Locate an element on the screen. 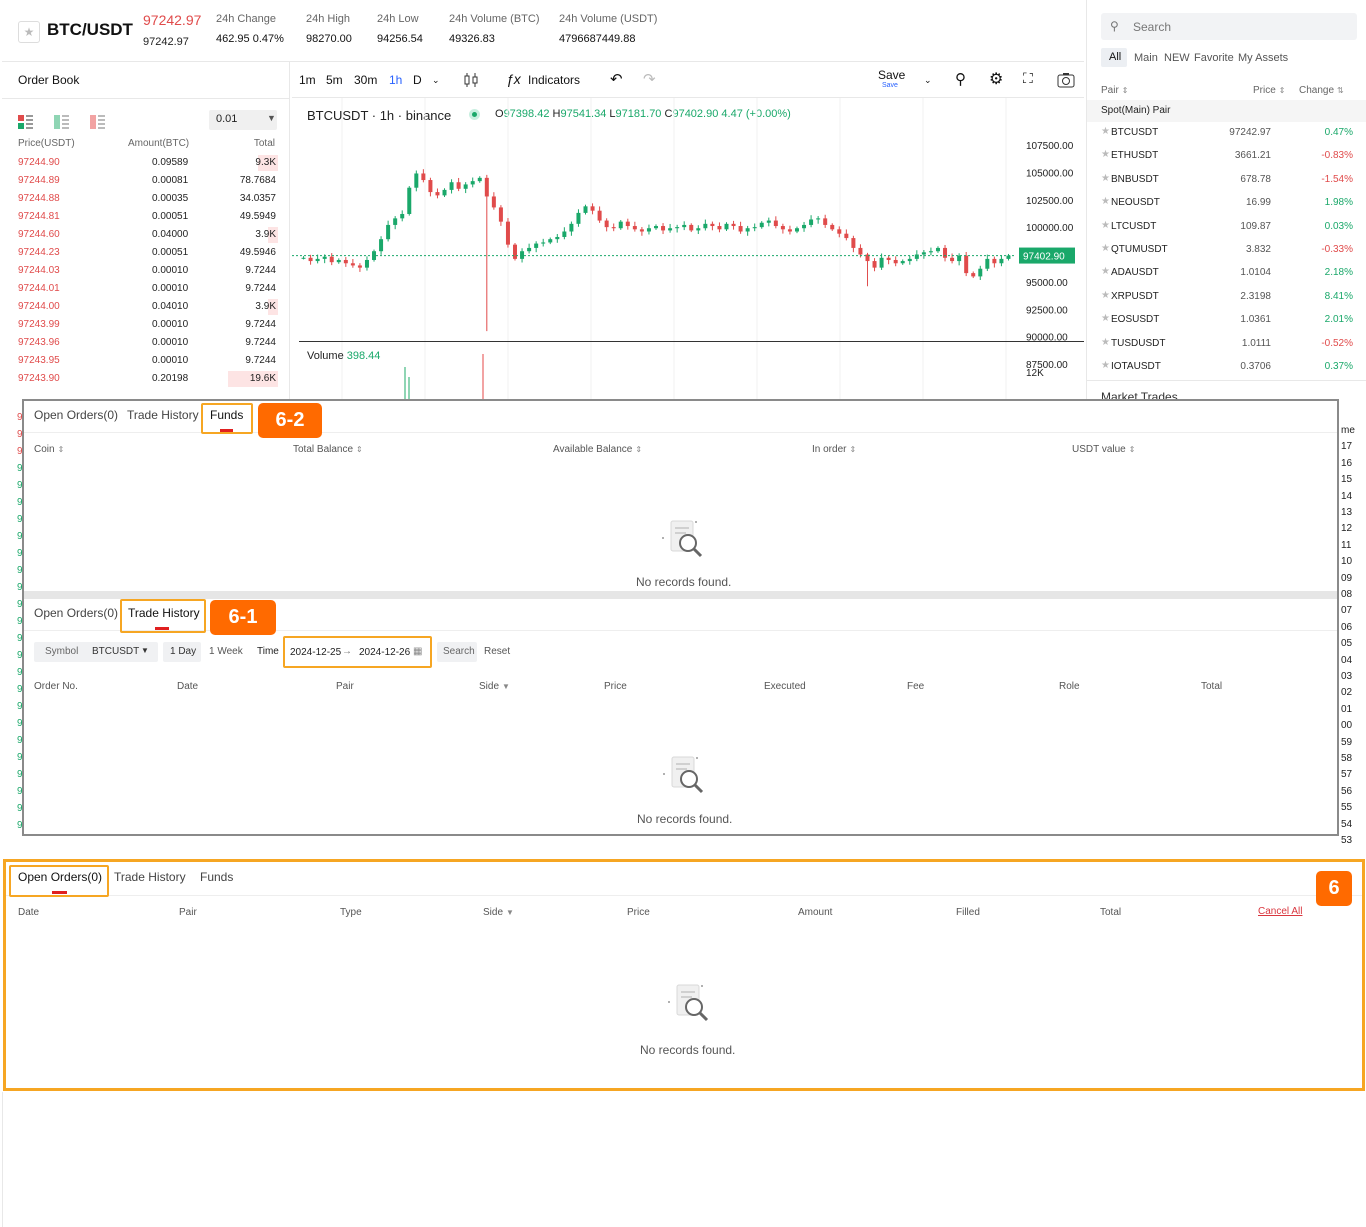 Image resolution: width=1366 pixels, height=1227 pixels. pair-row: ★ NEOUSDT 16.99 1.98% is located at coordinates (1226, 203).